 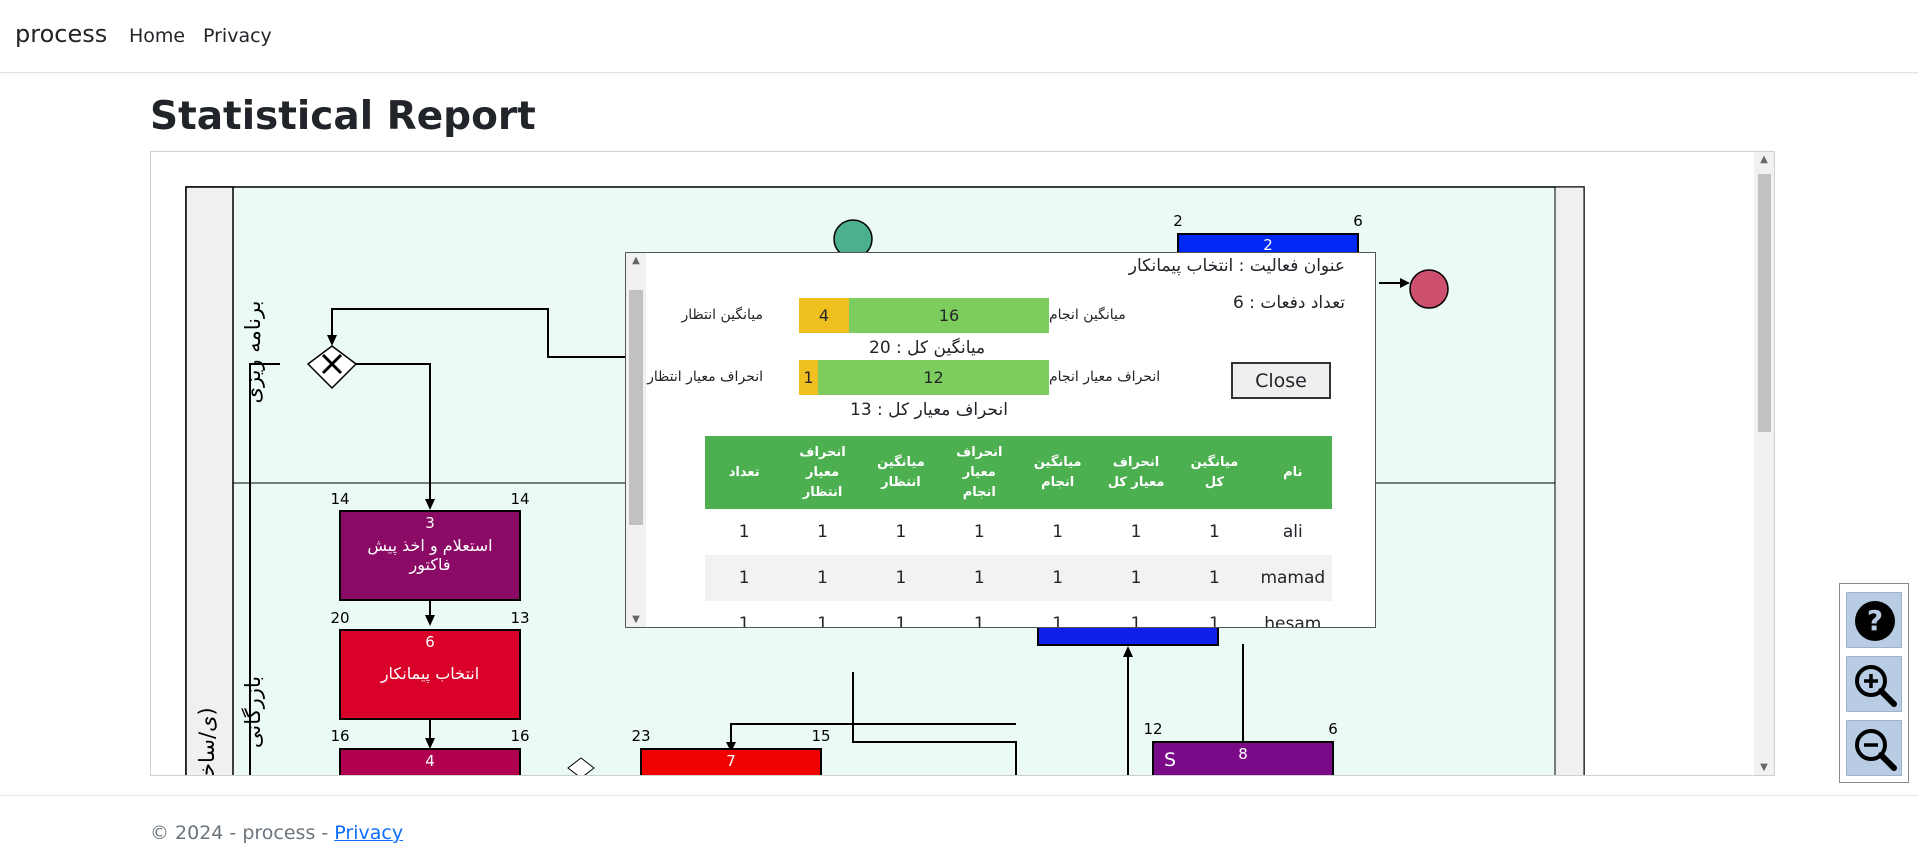 What do you see at coordinates (824, 315) in the screenshot?
I see `mean-wait-bar: 4` at bounding box center [824, 315].